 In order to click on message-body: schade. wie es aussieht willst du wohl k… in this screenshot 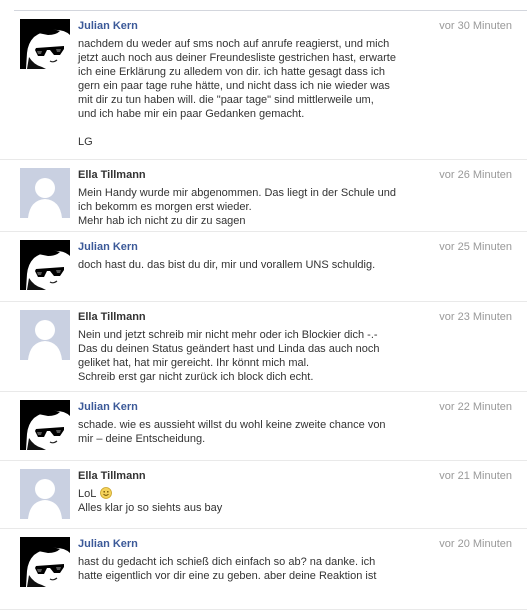, I will do `click(252, 432)`.